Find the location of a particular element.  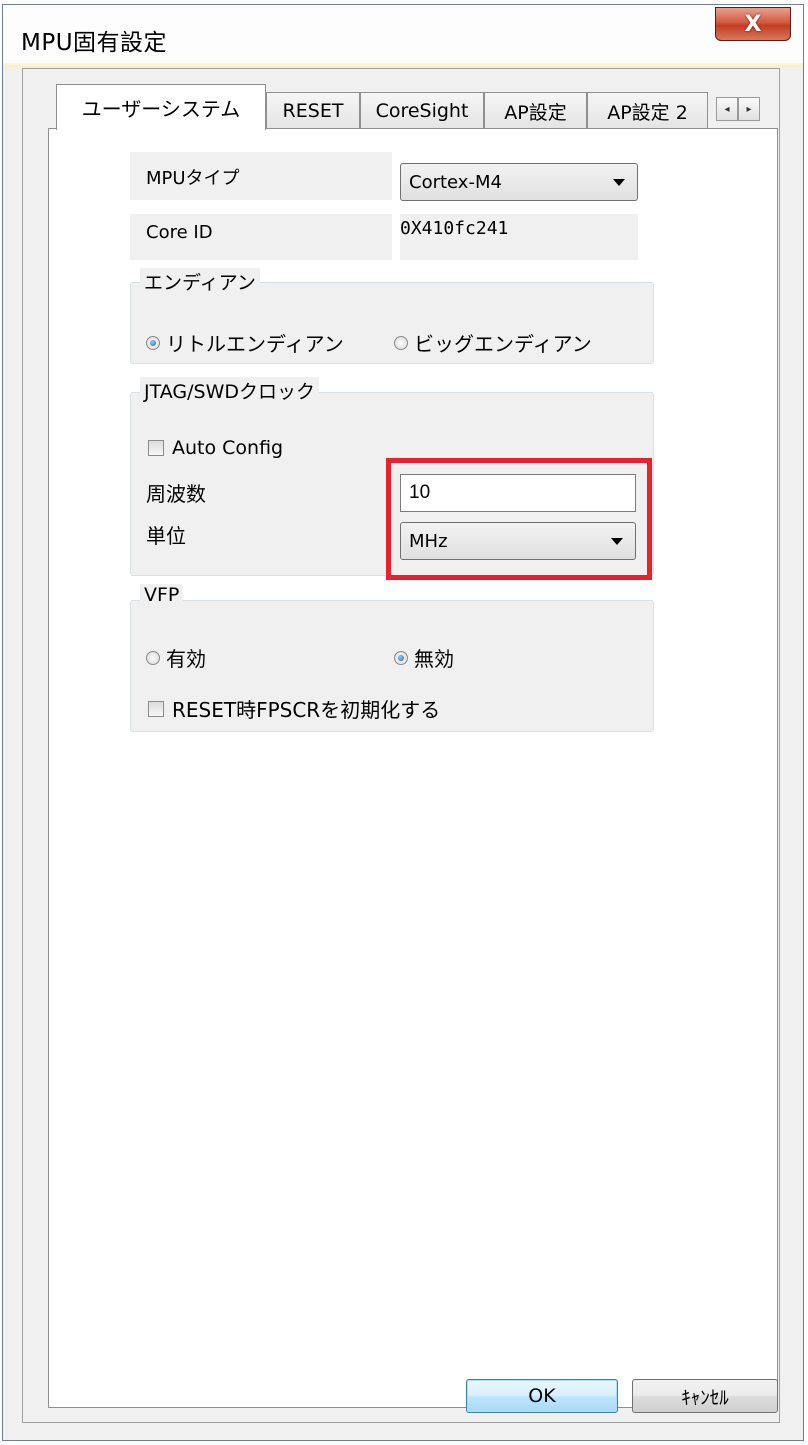

tab-user-system: ユーザーシステム is located at coordinates (161, 107).